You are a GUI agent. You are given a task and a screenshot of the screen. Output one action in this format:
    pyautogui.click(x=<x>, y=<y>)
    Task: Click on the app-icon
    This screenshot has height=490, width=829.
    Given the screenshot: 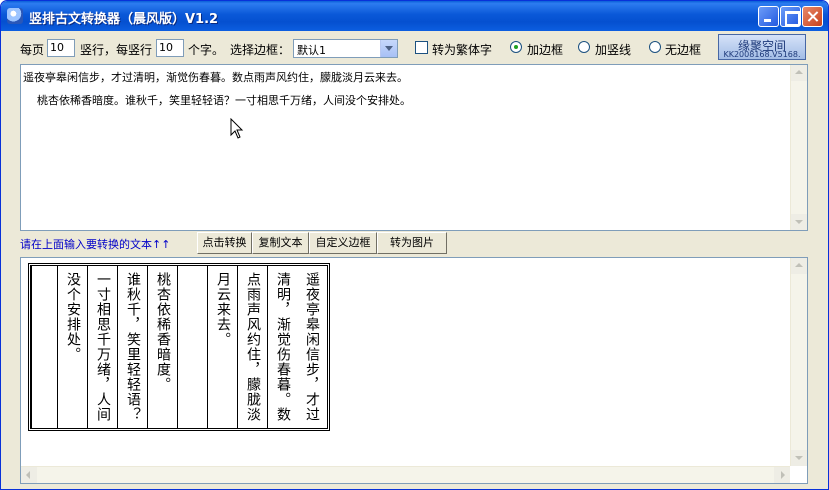 What is the action you would take?
    pyautogui.click(x=15, y=16)
    